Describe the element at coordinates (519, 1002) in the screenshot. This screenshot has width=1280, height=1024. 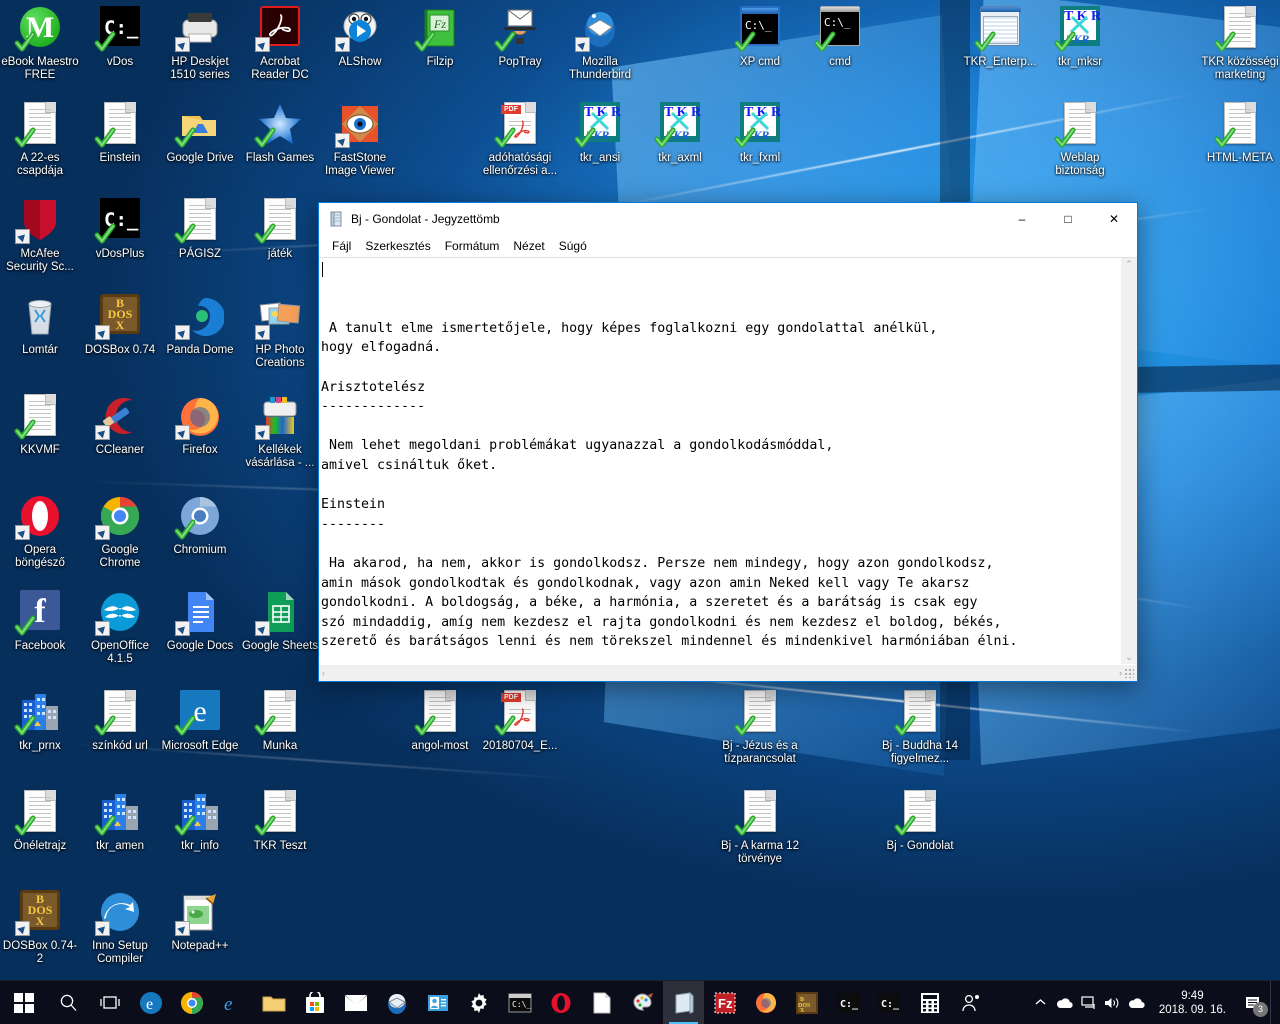
I see `command-prompt-icon: C:\_` at that location.